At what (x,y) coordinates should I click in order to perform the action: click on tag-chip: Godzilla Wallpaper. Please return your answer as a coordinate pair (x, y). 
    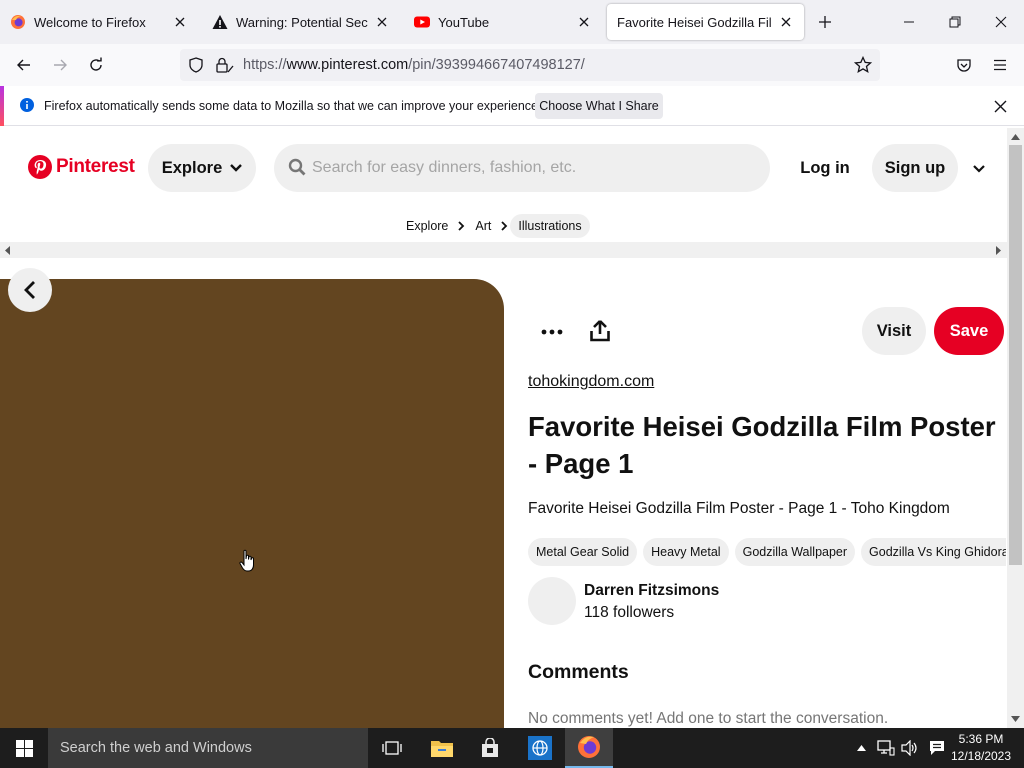
    Looking at the image, I should click on (795, 552).